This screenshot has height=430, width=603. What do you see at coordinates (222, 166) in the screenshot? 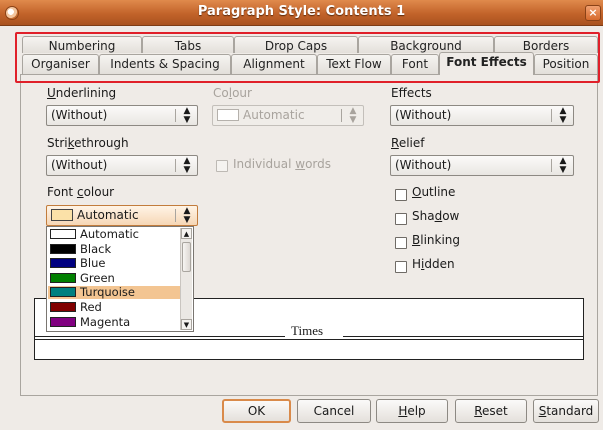
I see `individual-words-checkbox` at bounding box center [222, 166].